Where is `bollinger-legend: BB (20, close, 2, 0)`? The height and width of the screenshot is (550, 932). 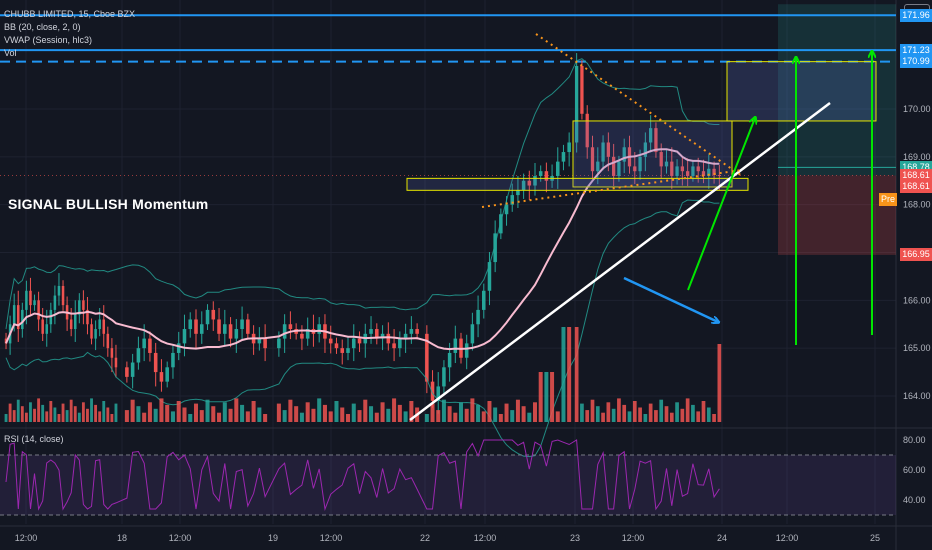
bollinger-legend: BB (20, close, 2, 0) is located at coordinates (42, 27).